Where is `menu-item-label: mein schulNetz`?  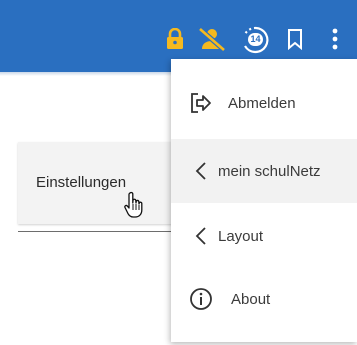
menu-item-label: mein schulNetz is located at coordinates (269, 171).